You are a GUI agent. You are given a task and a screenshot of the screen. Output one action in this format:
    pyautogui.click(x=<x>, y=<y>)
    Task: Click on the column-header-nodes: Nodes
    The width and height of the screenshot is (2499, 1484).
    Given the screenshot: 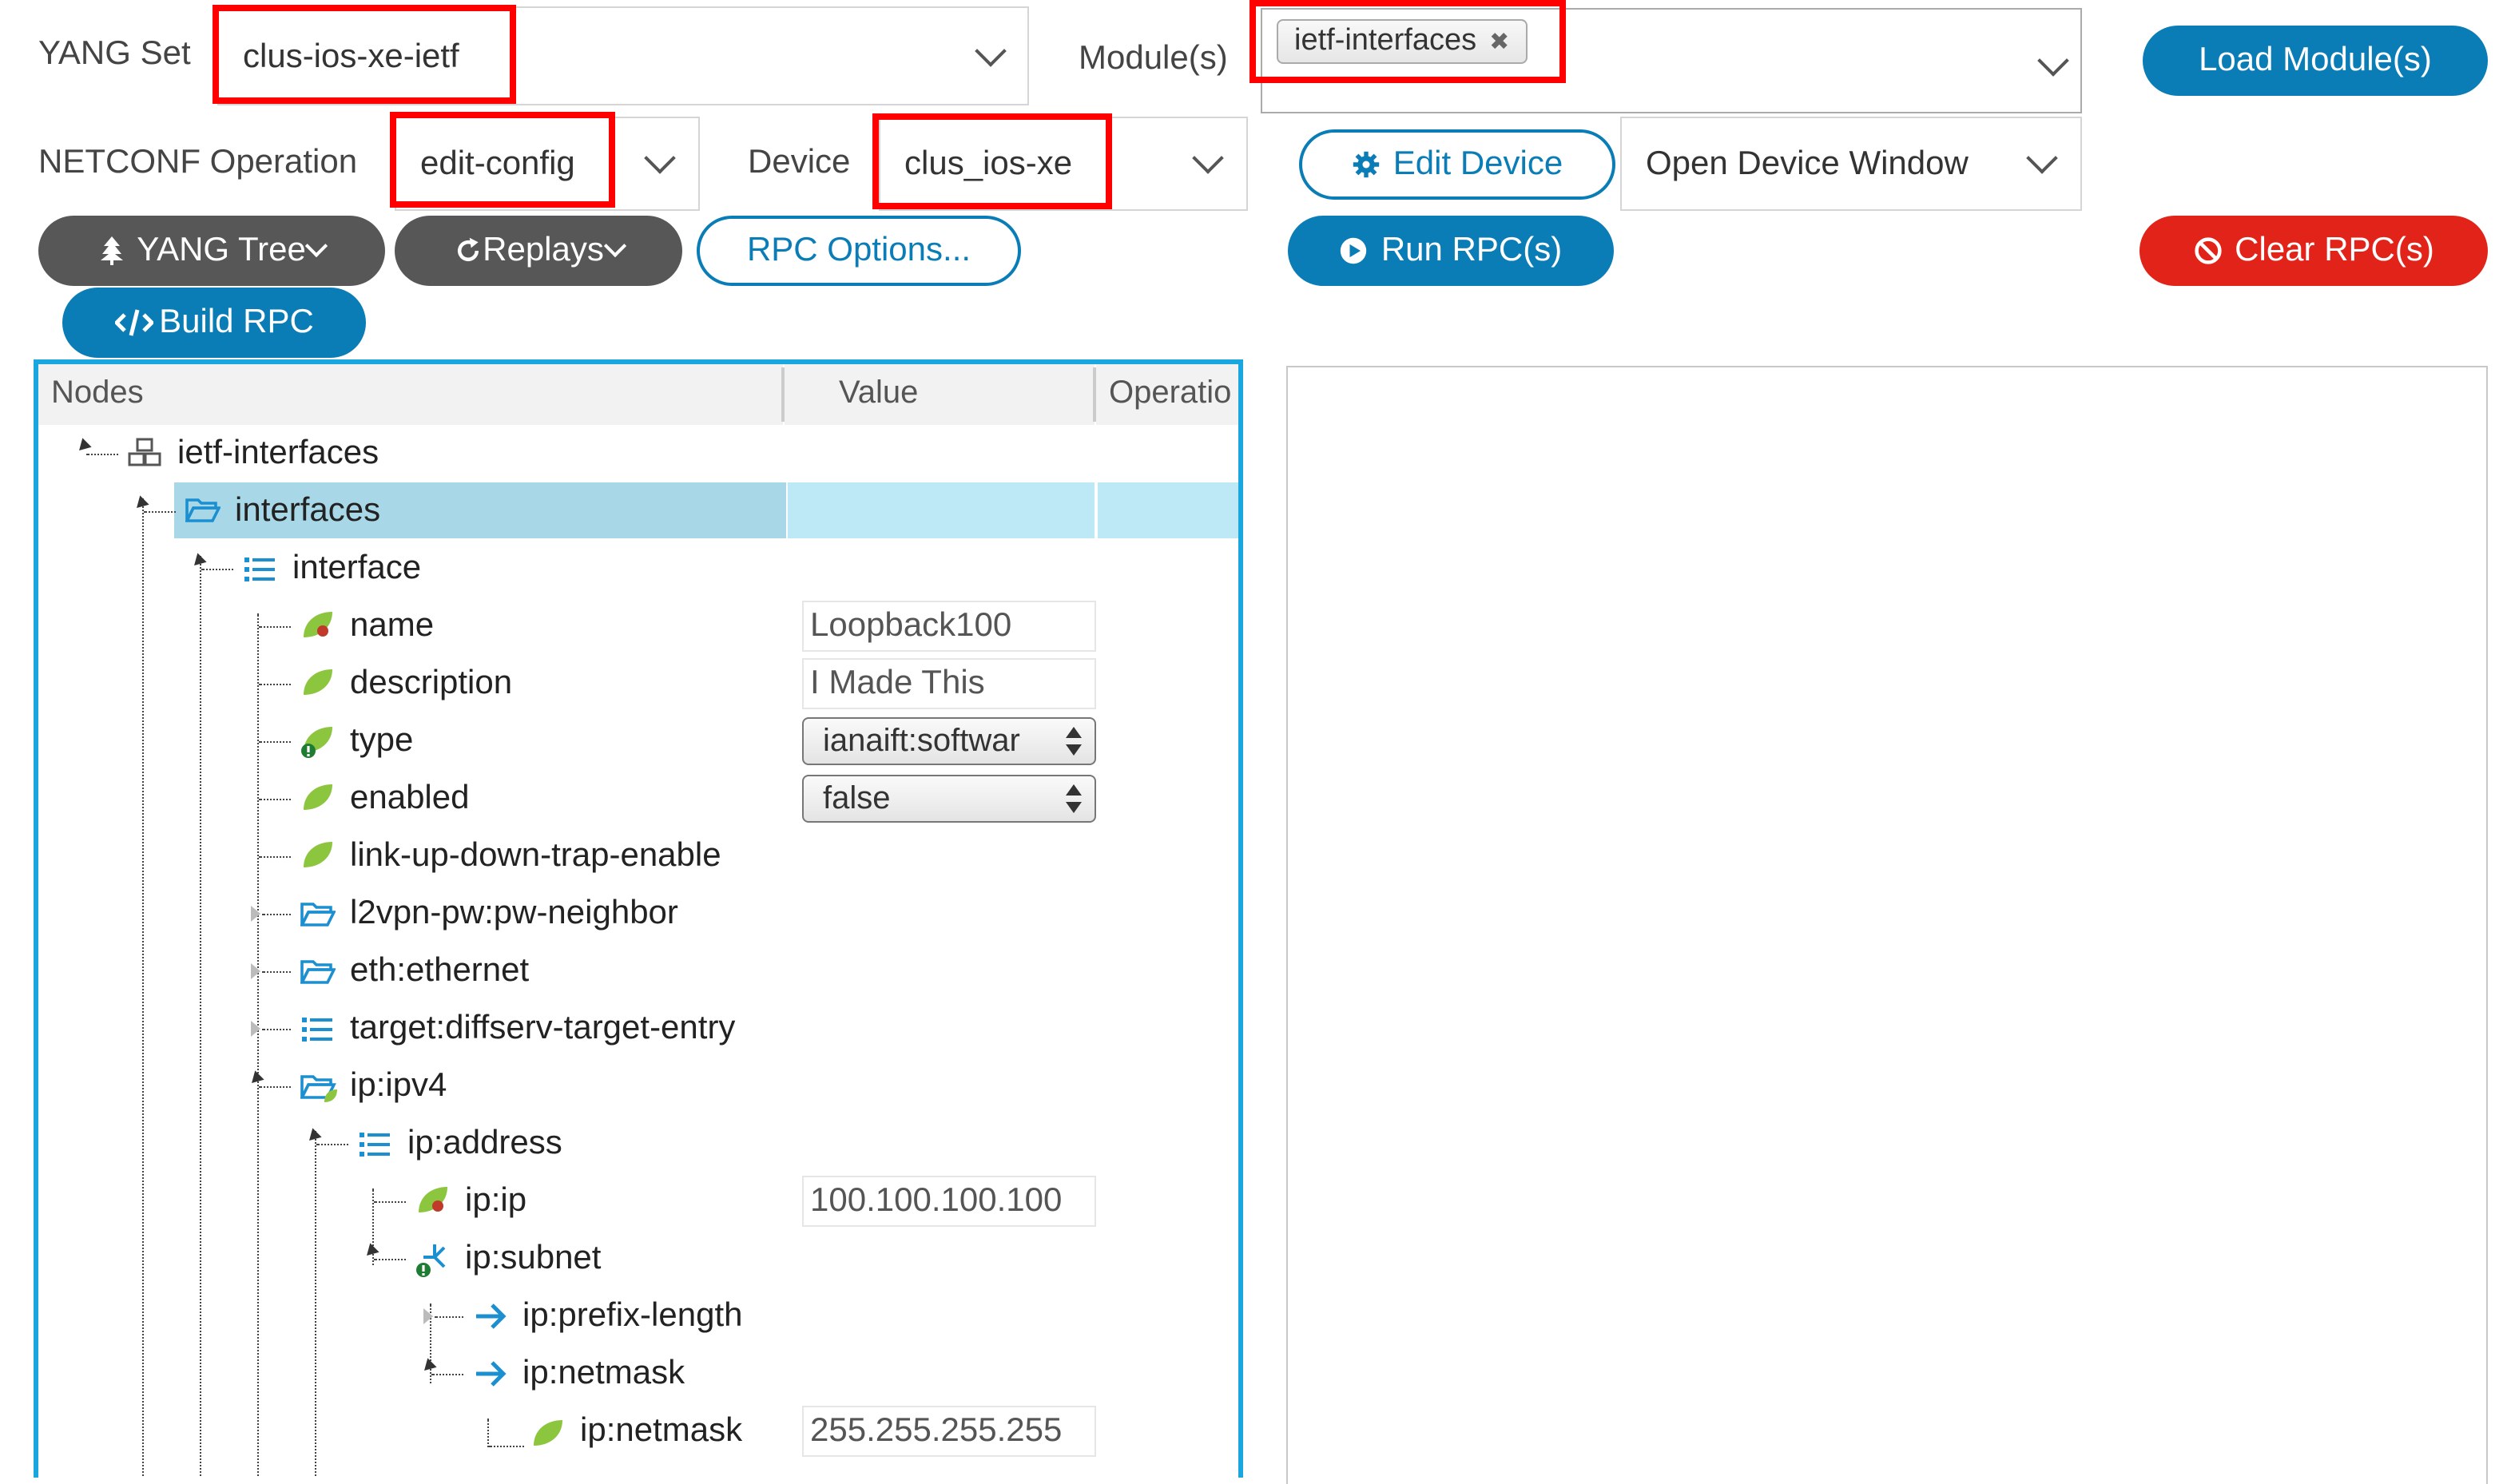 What is the action you would take?
    pyautogui.click(x=411, y=394)
    